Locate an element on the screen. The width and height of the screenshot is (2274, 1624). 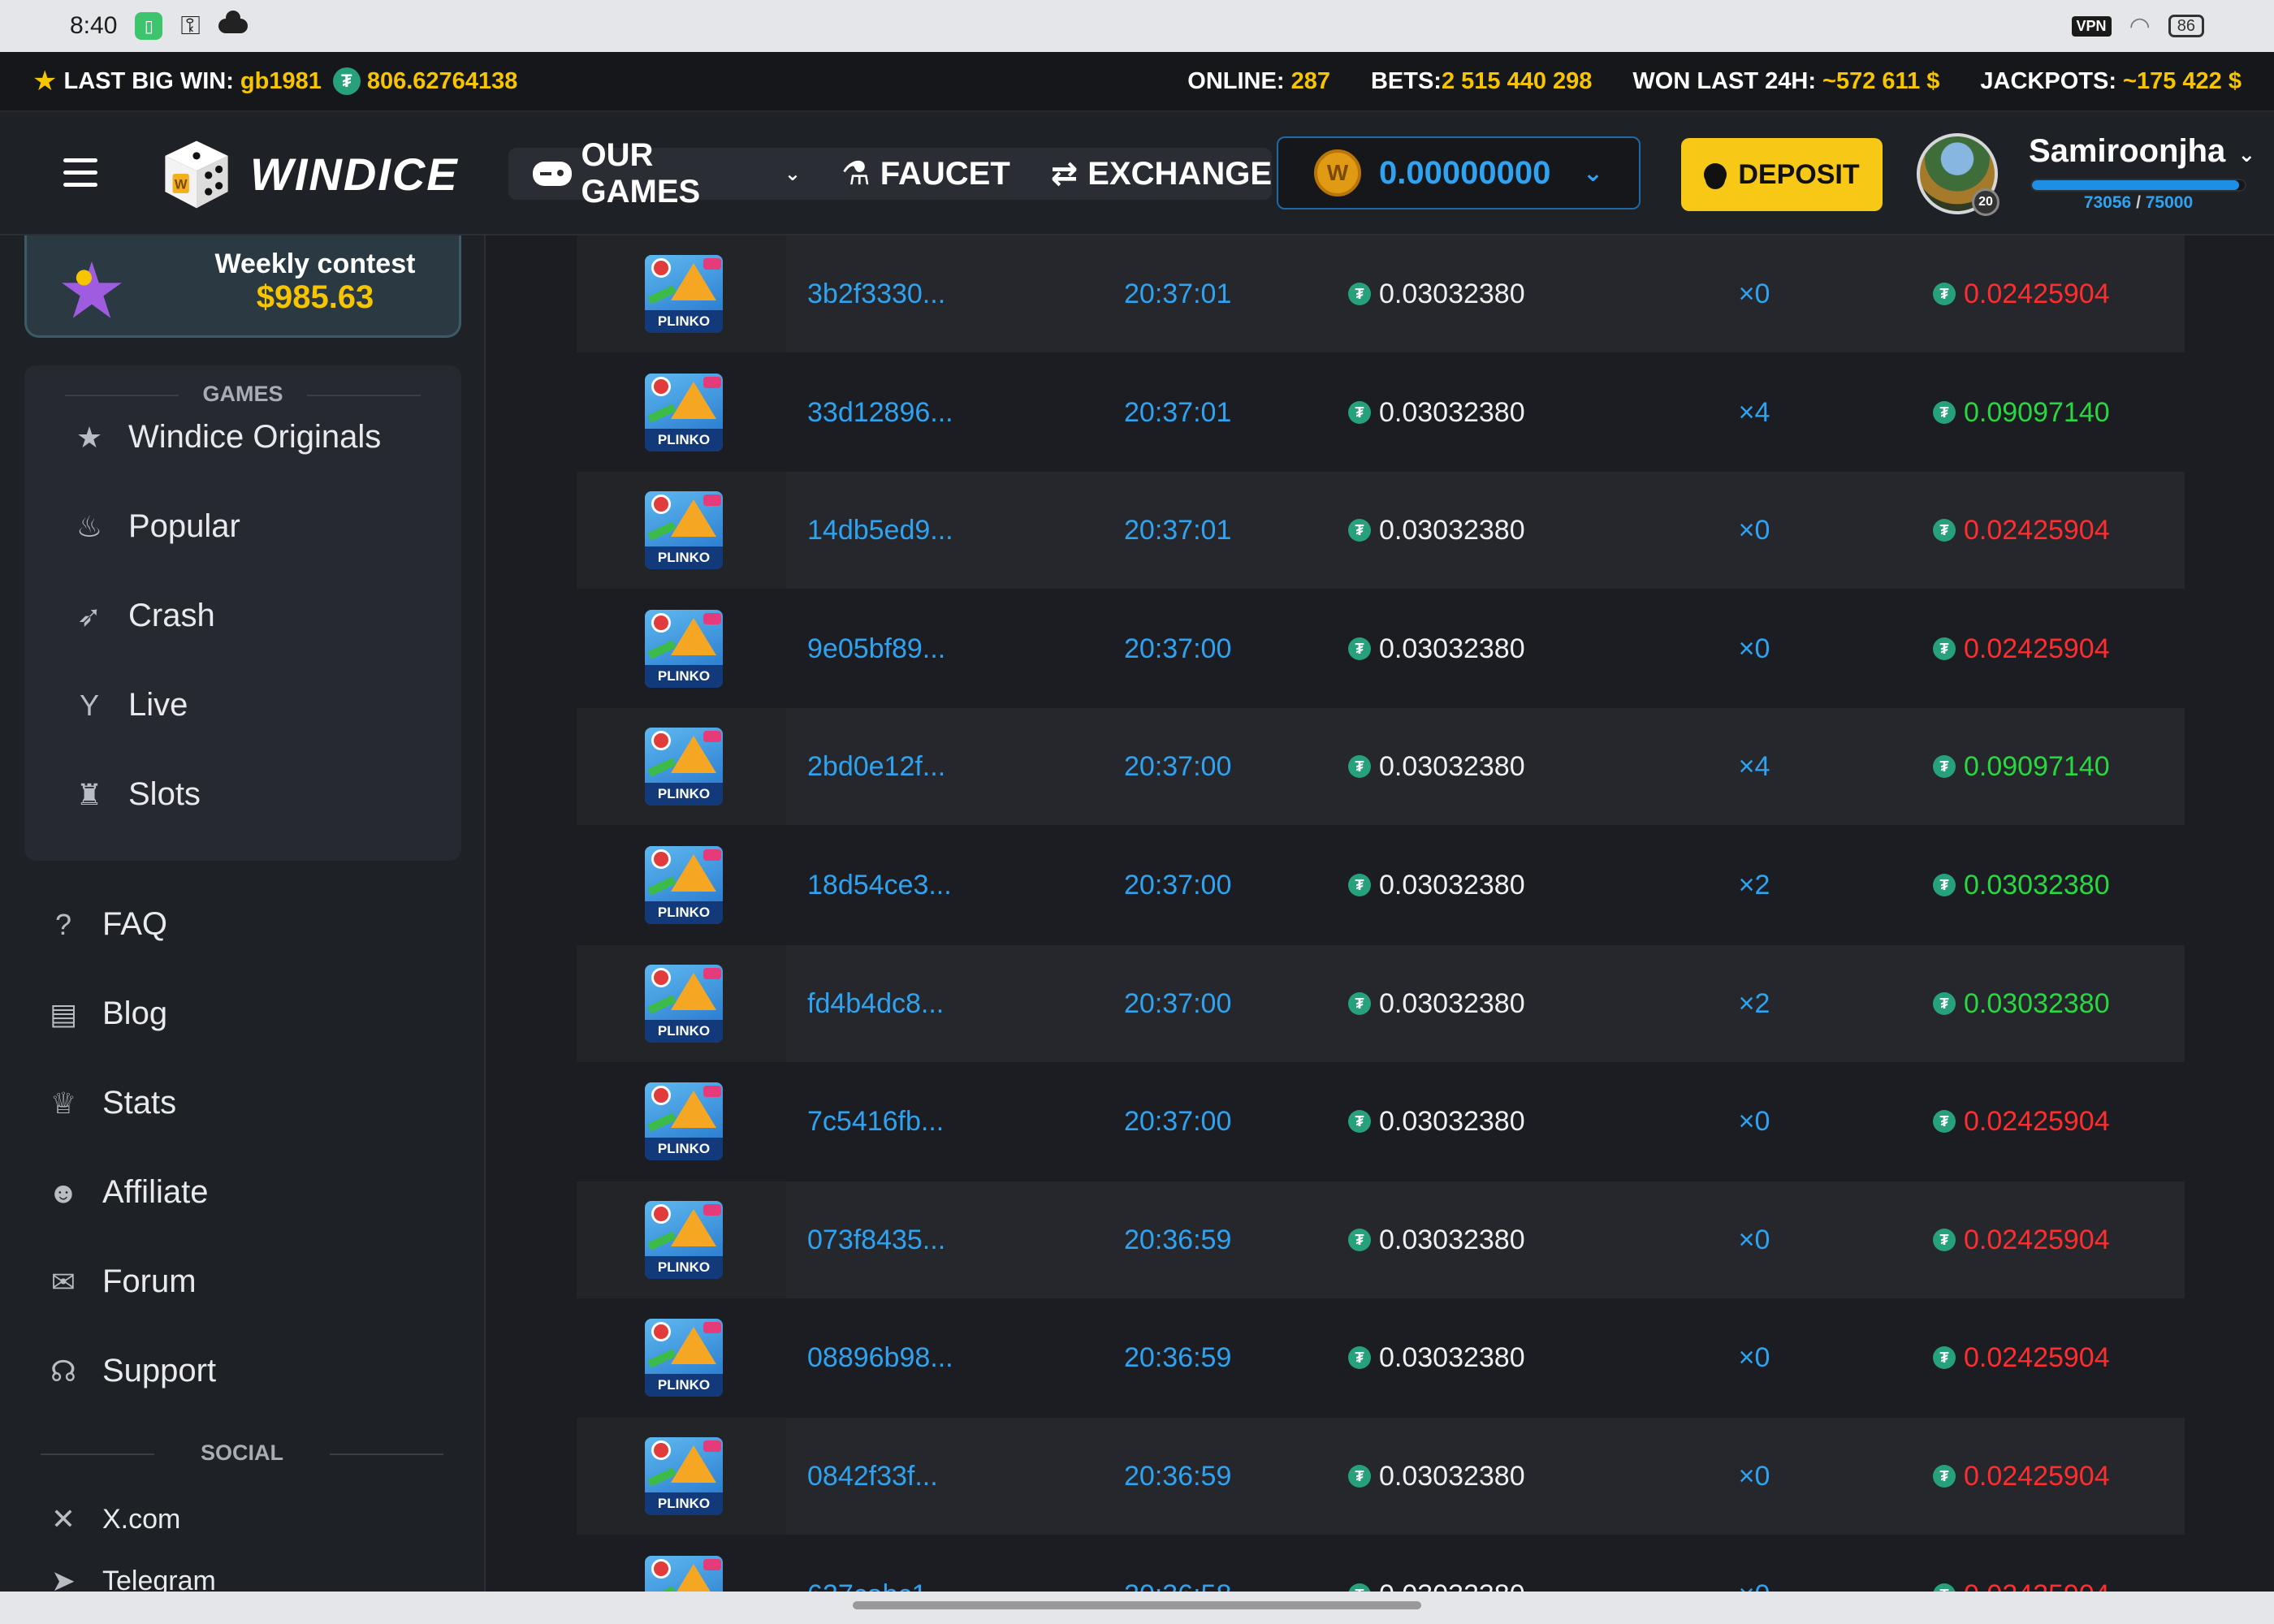
sidebar-item-live: Y Live is located at coordinates (130, 705).